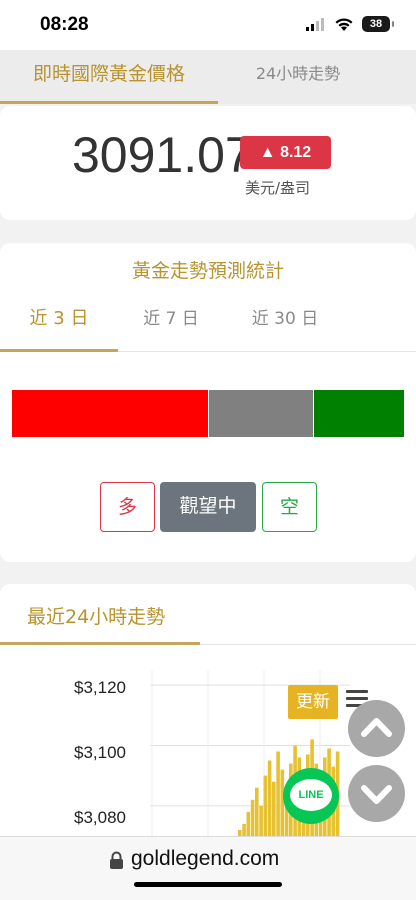  I want to click on gold-price-value: 3091.07, so click(162, 155).